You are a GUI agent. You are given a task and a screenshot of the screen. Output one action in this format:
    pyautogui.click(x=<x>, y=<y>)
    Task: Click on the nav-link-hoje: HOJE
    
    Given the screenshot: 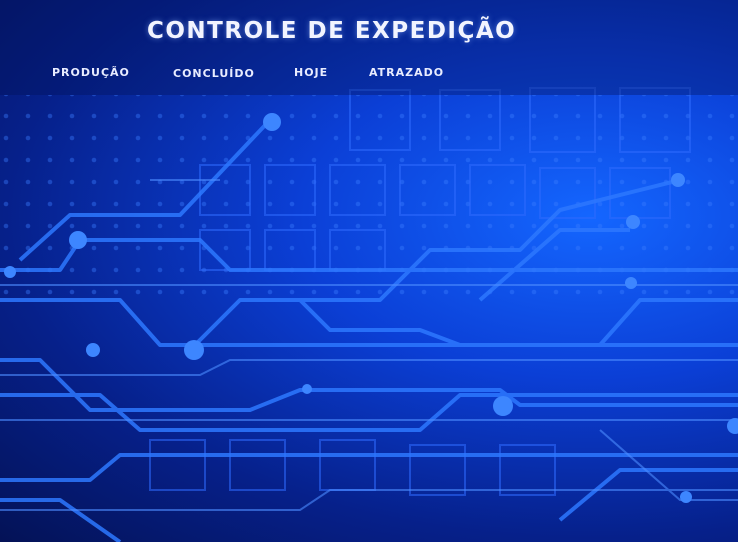 What is the action you would take?
    pyautogui.click(x=311, y=72)
    